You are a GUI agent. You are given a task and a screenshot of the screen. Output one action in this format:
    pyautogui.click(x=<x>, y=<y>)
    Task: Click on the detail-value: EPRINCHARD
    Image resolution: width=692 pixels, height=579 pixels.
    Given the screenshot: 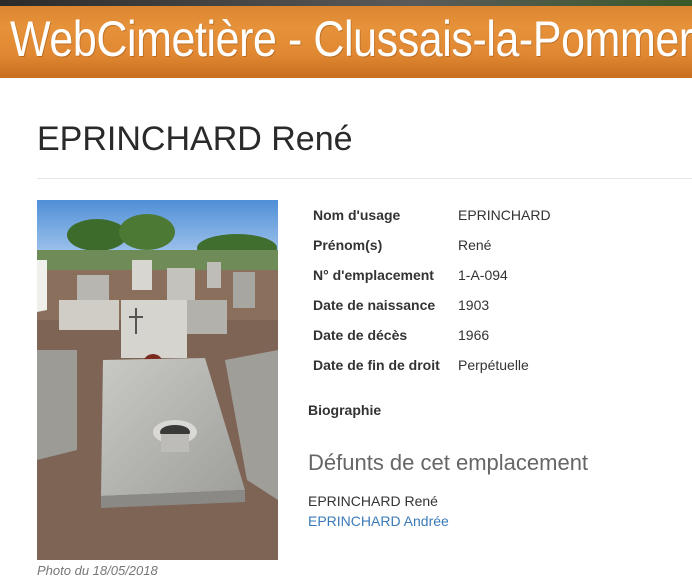 What is the action you would take?
    pyautogui.click(x=504, y=215)
    